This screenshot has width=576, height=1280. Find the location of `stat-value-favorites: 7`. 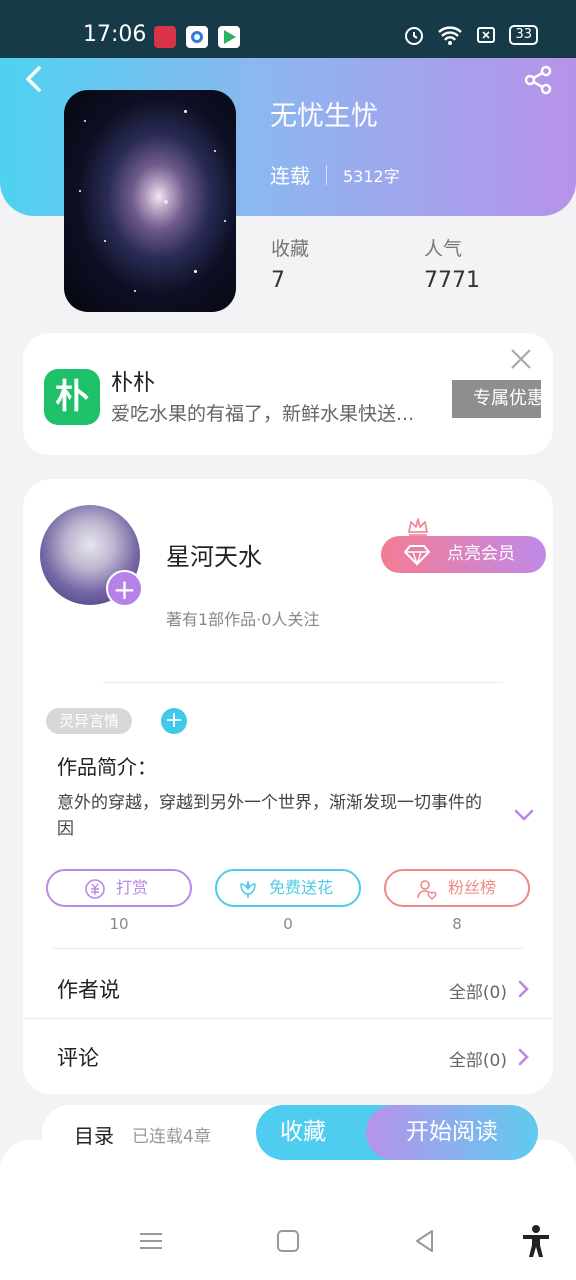

stat-value-favorites: 7 is located at coordinates (278, 280).